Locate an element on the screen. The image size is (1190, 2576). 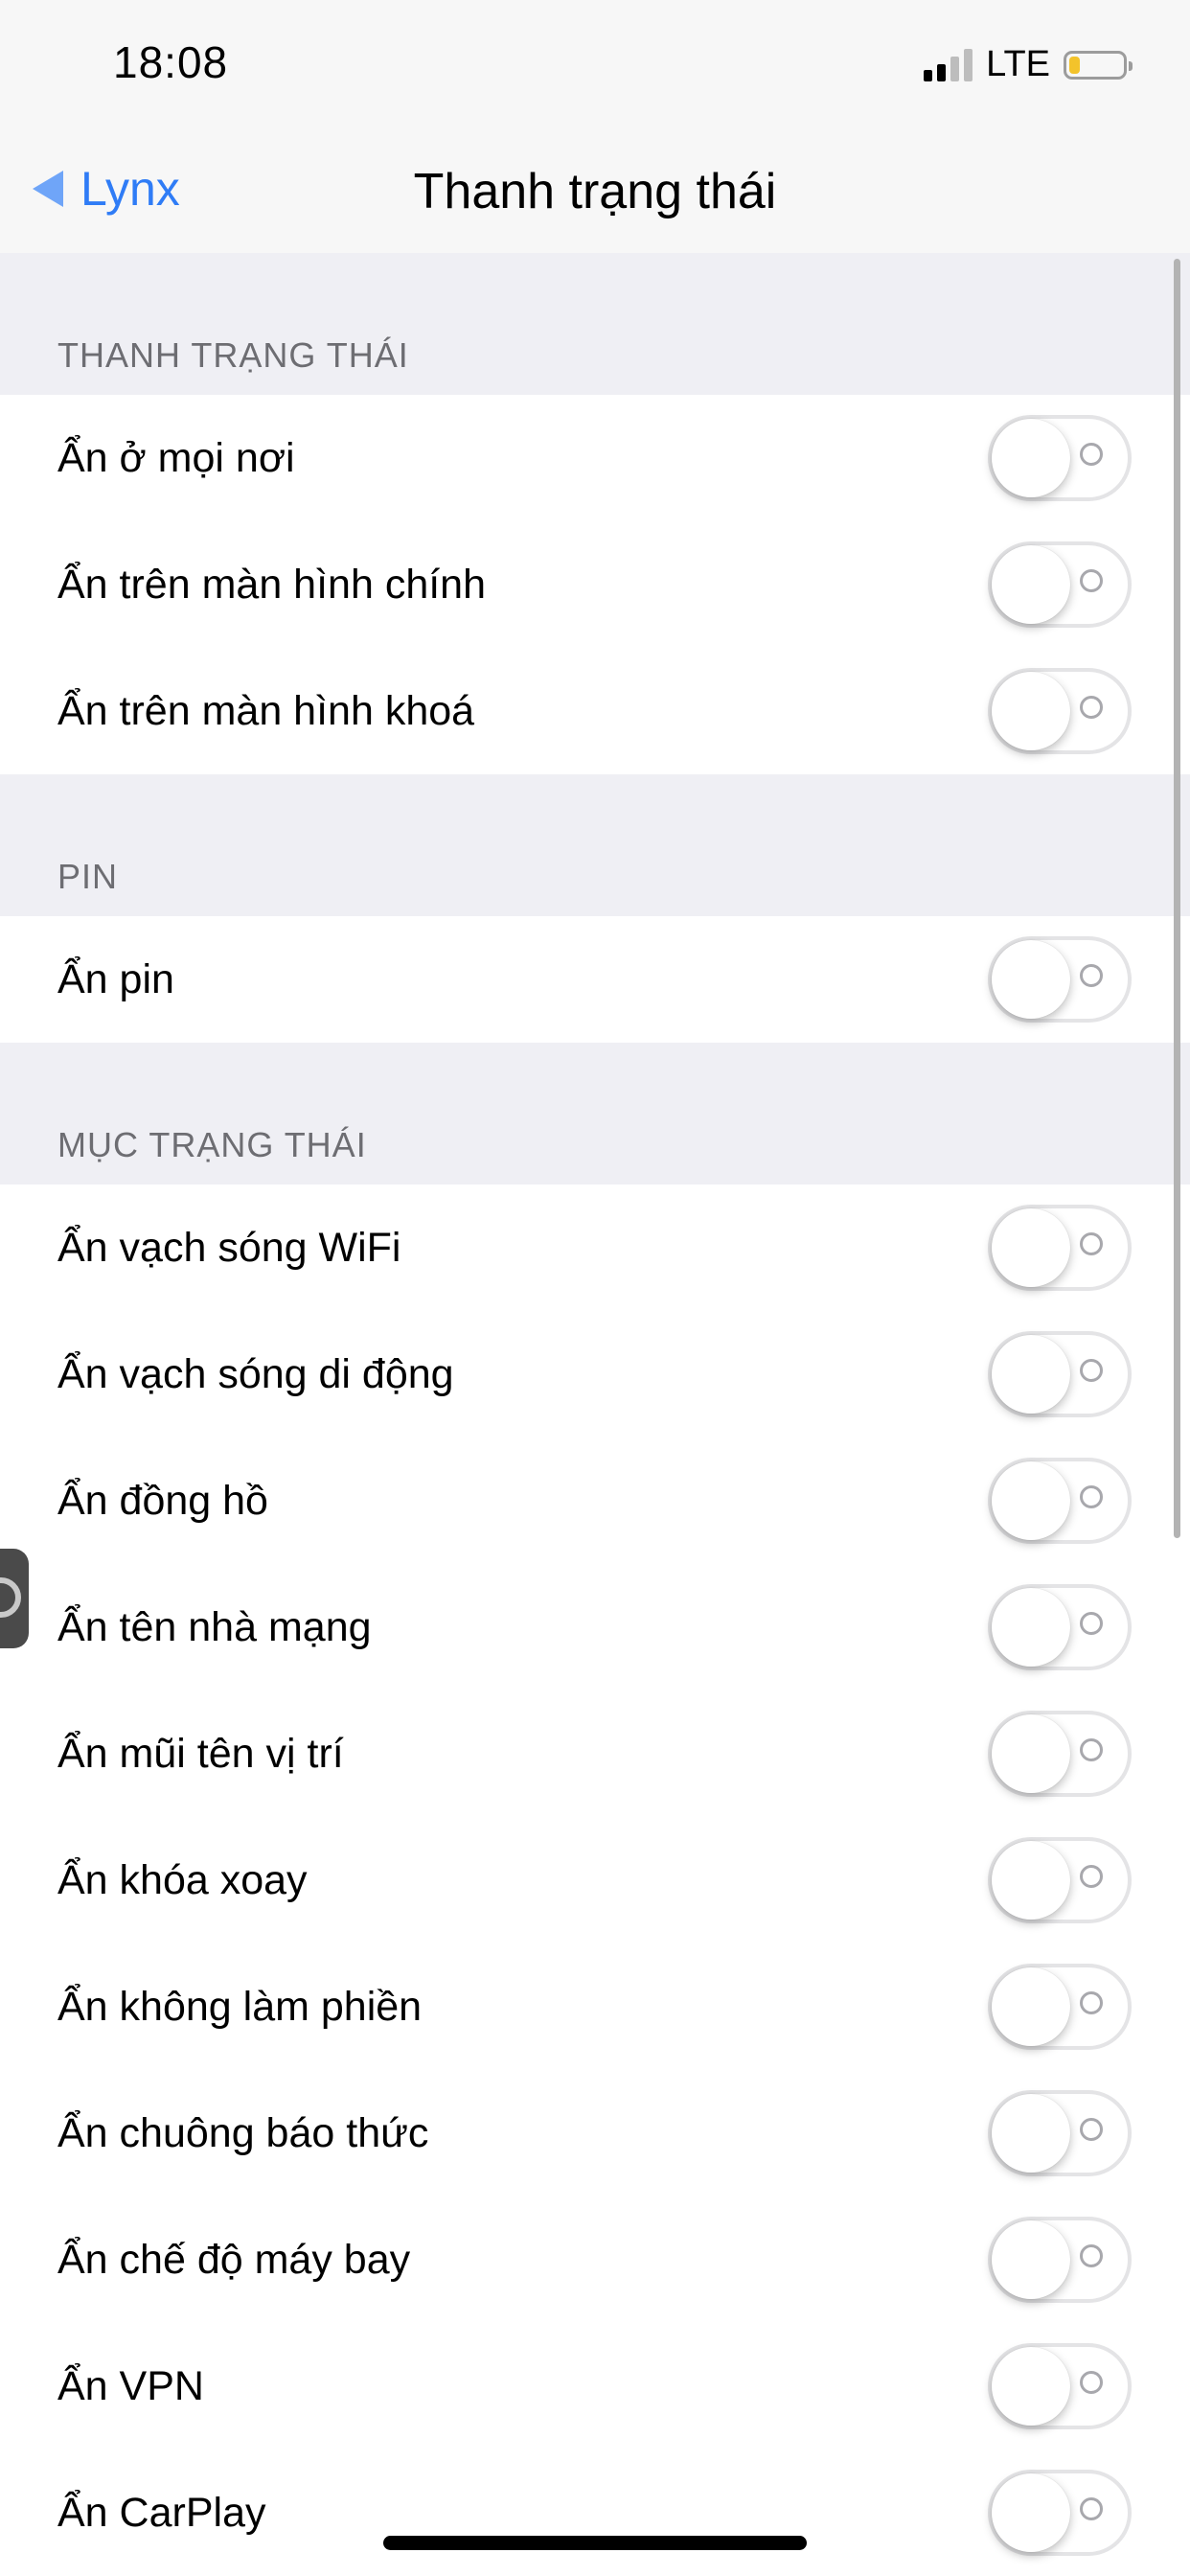
assistive-touch-icon is located at coordinates (10, 1598).